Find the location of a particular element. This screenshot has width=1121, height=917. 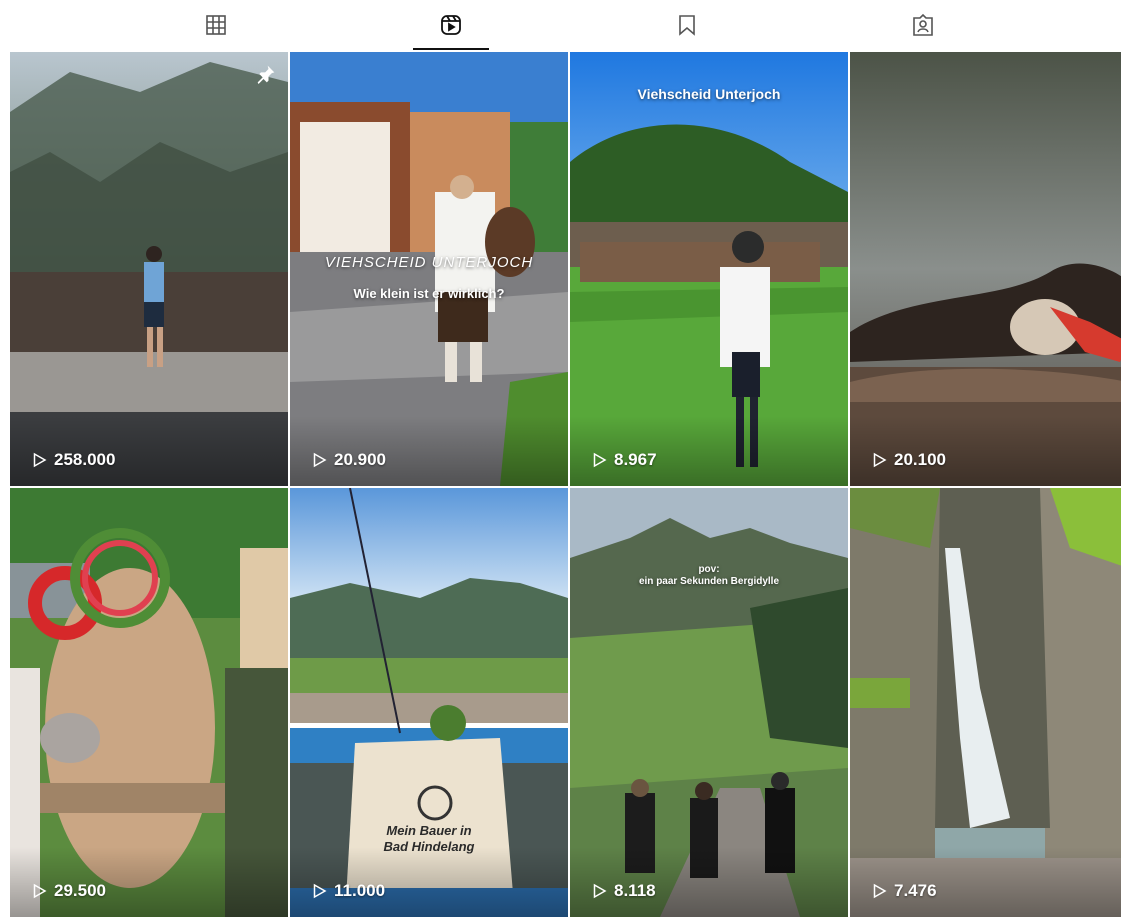

view-count-value: 8.118 is located at coordinates (635, 890).